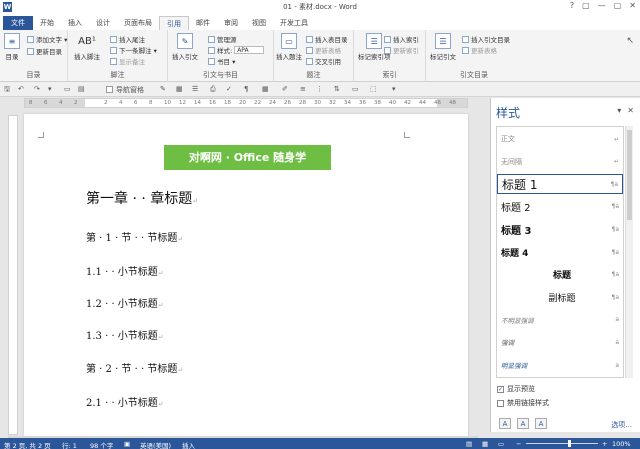  I want to click on insert-citation-button: ✎ 插入引文, so click(185, 47).